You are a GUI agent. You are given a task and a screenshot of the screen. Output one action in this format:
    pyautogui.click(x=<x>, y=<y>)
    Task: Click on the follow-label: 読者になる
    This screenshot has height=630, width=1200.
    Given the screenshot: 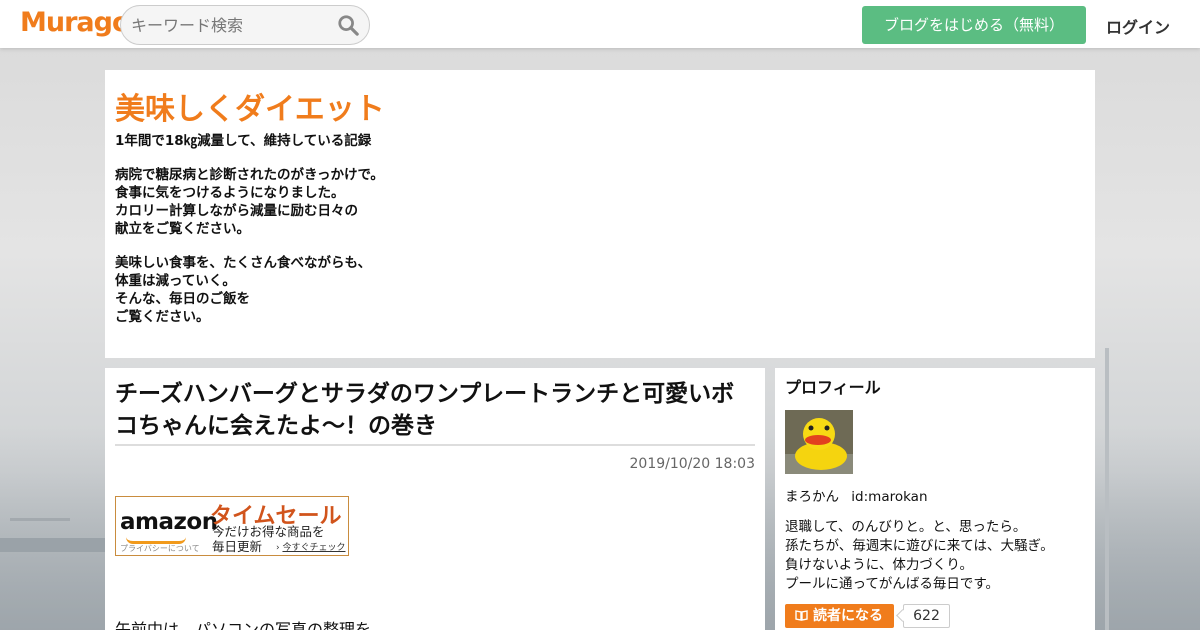 What is the action you would take?
    pyautogui.click(x=848, y=616)
    